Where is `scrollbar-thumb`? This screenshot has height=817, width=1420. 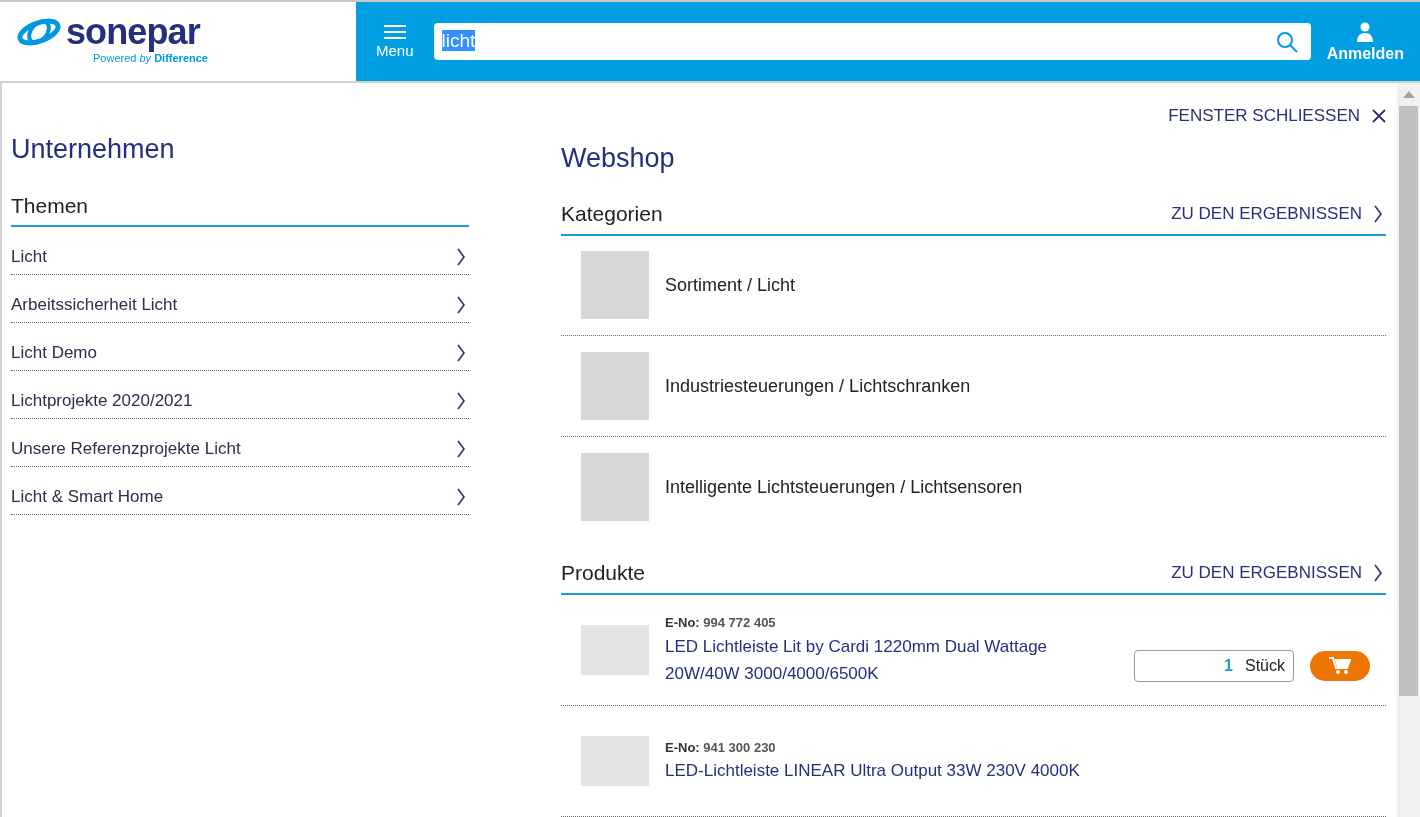 scrollbar-thumb is located at coordinates (1408, 401).